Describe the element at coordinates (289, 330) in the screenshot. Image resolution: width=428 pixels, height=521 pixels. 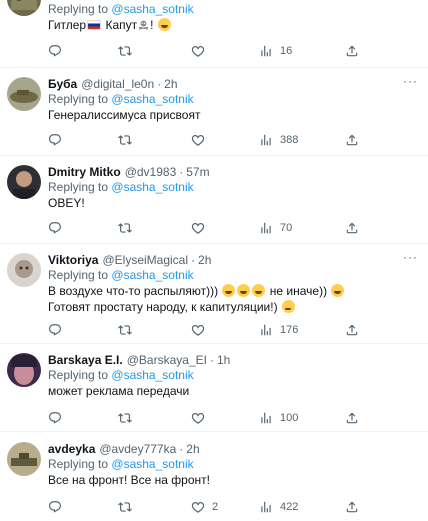
I see `views-count: 176` at that location.